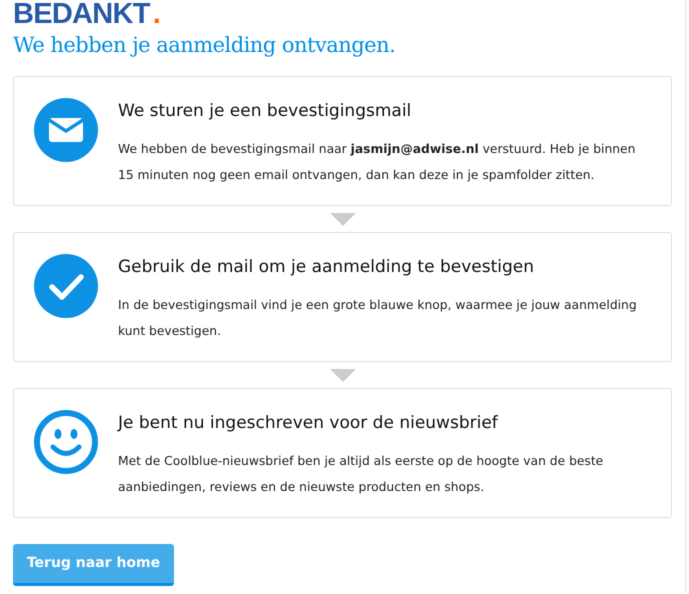  I want to click on step-description: In de bevestigingsmail vind je een grote blauwe knop, waarmee je jouw aanmelding kunt bevestigen., so click(378, 318).